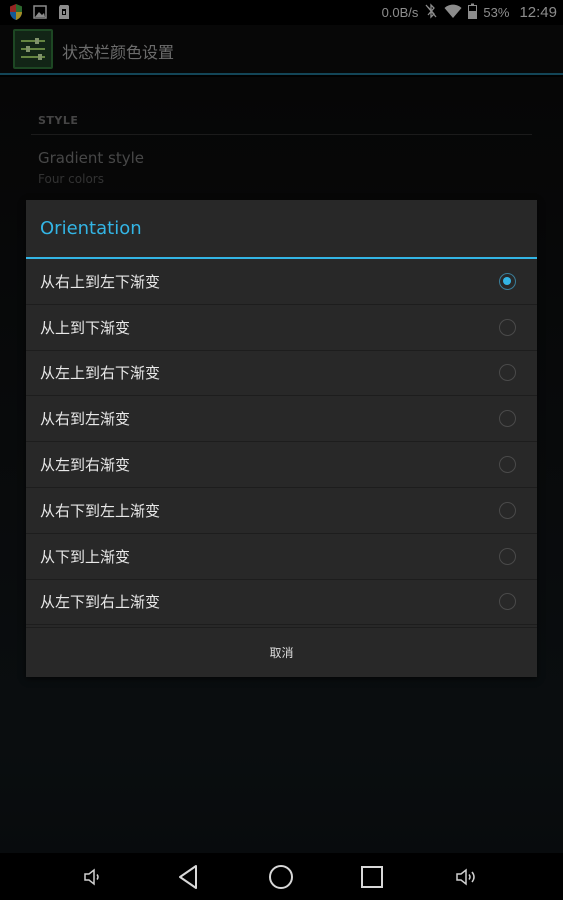 This screenshot has width=563, height=900. Describe the element at coordinates (507, 281) in the screenshot. I see `radio-button-checked` at that location.